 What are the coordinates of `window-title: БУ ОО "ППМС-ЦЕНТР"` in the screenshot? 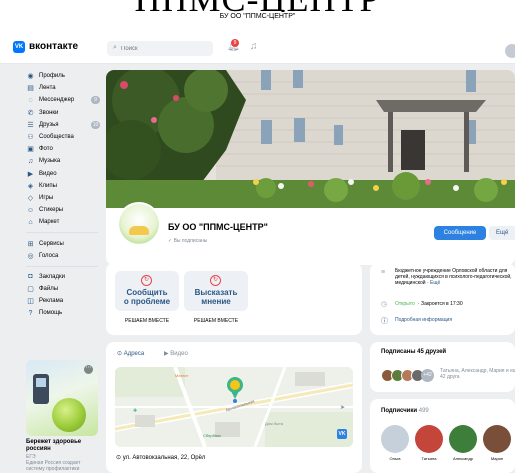 It's located at (257, 17).